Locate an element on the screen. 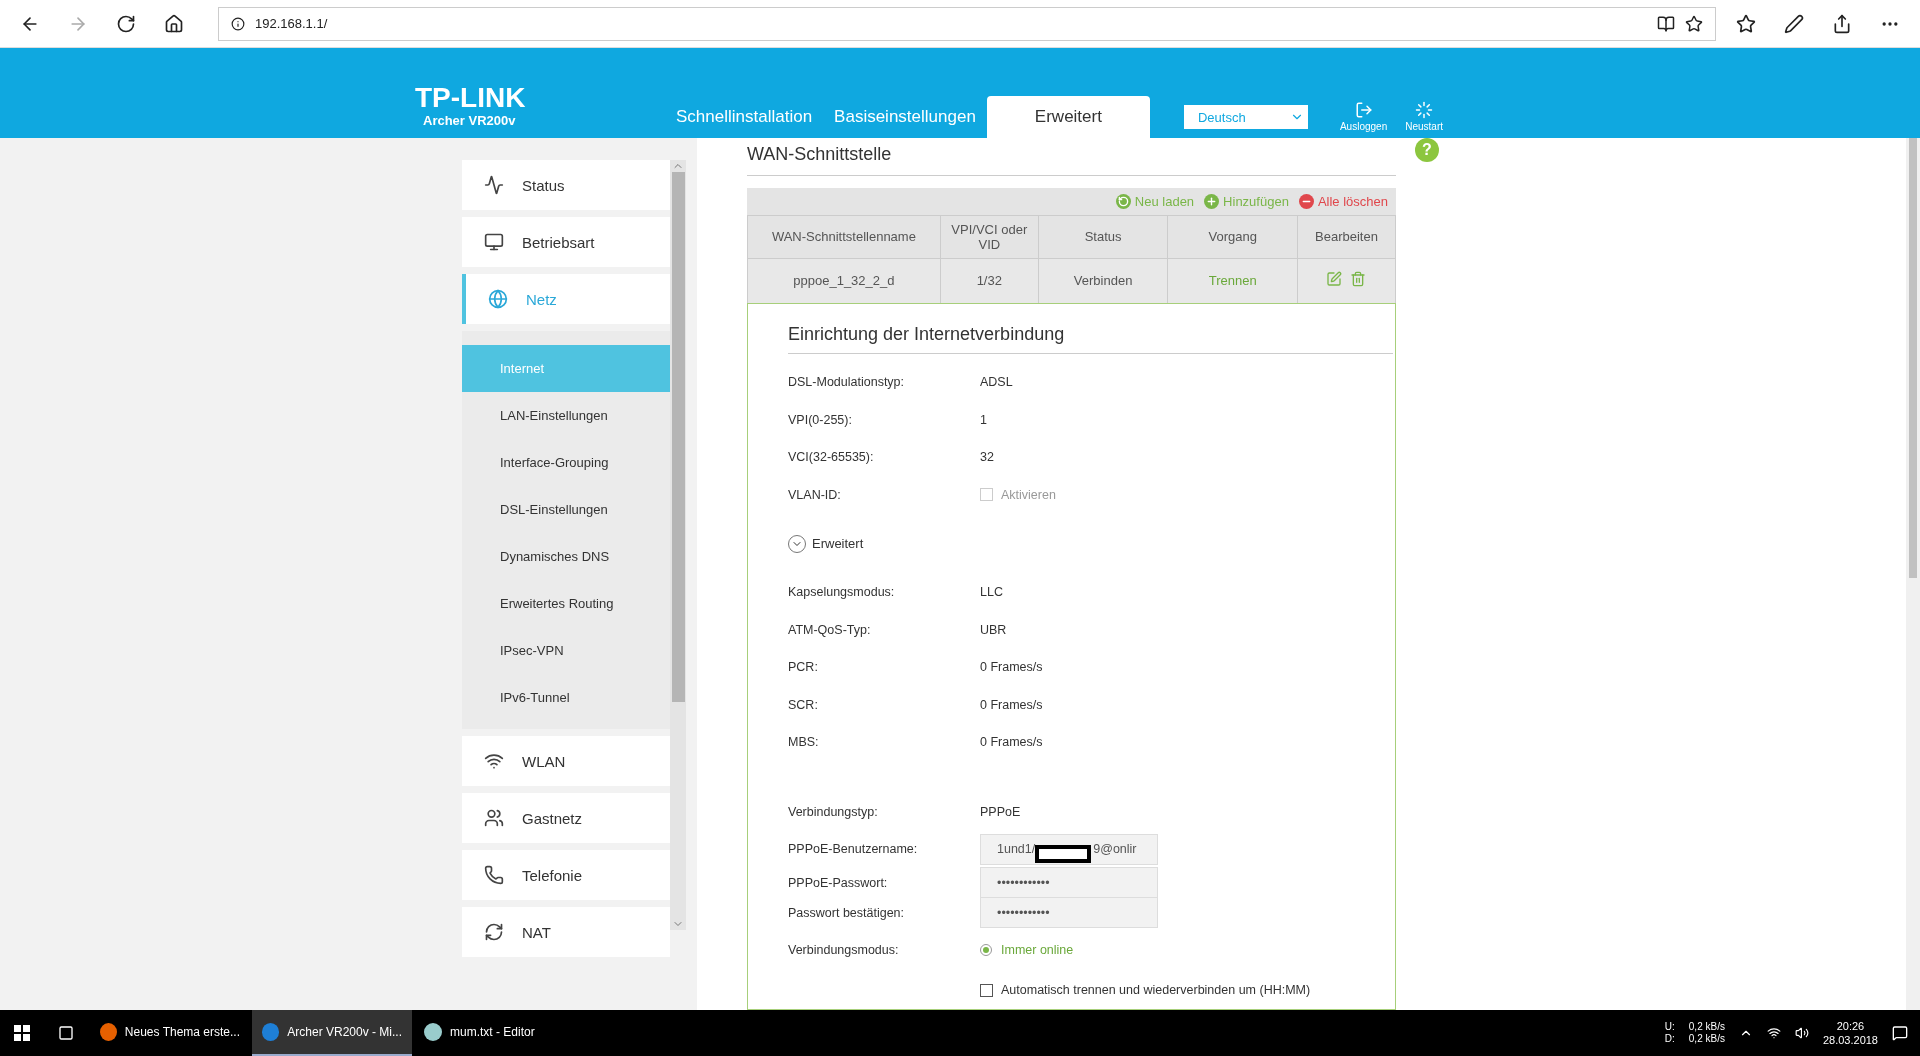 This screenshot has width=1920, height=1056. task-view-icon is located at coordinates (66, 1033).